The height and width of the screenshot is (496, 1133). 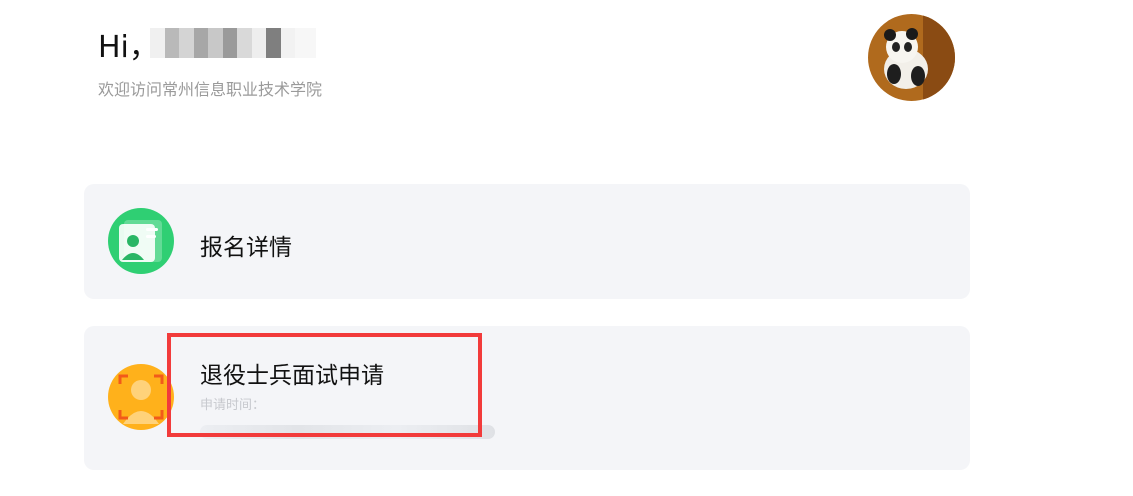 What do you see at coordinates (233, 43) in the screenshot?
I see `user-name-redacted` at bounding box center [233, 43].